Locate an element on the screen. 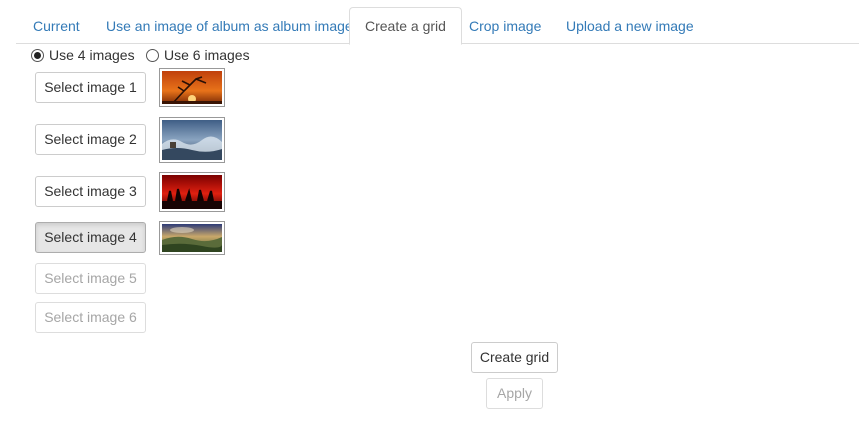 Image resolution: width=859 pixels, height=428 pixels. tab-current: Current is located at coordinates (56, 25).